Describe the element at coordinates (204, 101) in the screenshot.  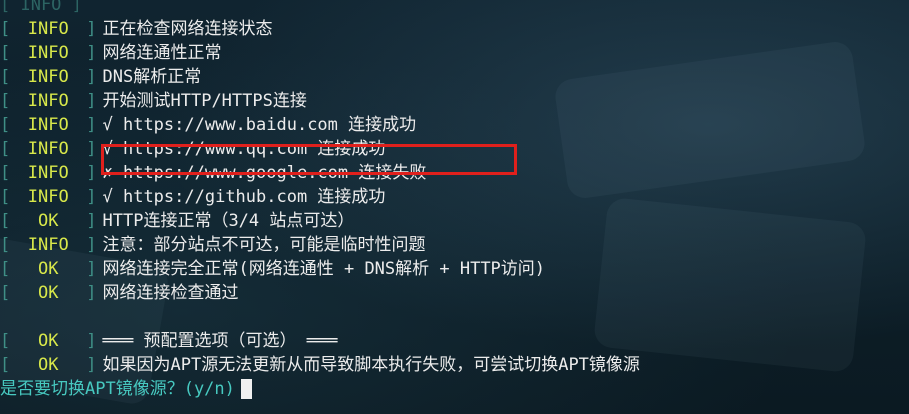
I see `log-message: 开始测试HTTP/HTTPS连接` at that location.